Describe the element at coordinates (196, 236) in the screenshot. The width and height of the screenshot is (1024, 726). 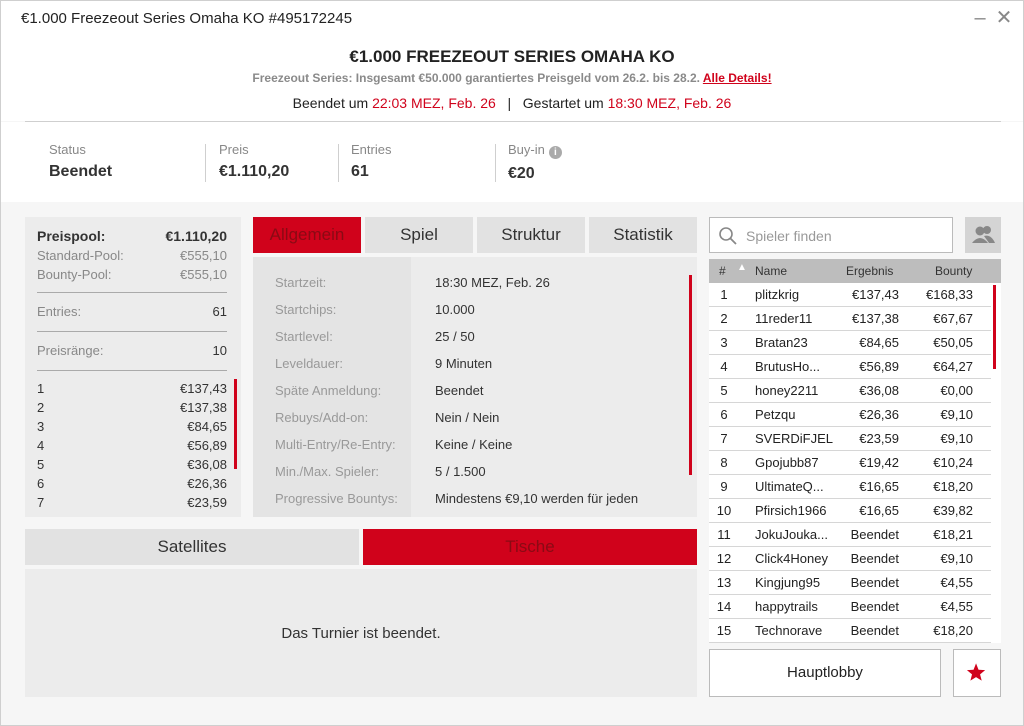
I see `prize-pool-value: €1.110,20` at that location.